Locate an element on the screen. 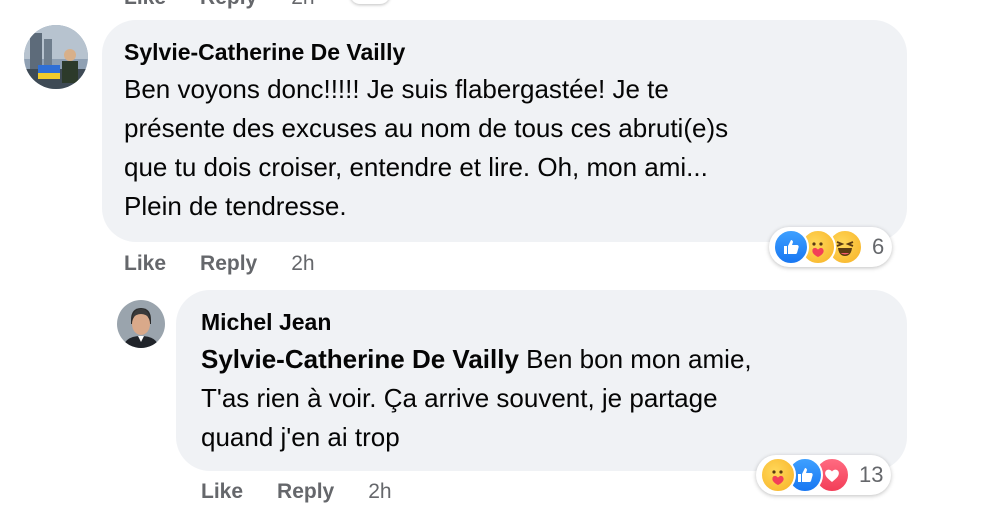 The height and width of the screenshot is (508, 986). mention-link: Sylvie-Catherine De Vailly is located at coordinates (360, 359).